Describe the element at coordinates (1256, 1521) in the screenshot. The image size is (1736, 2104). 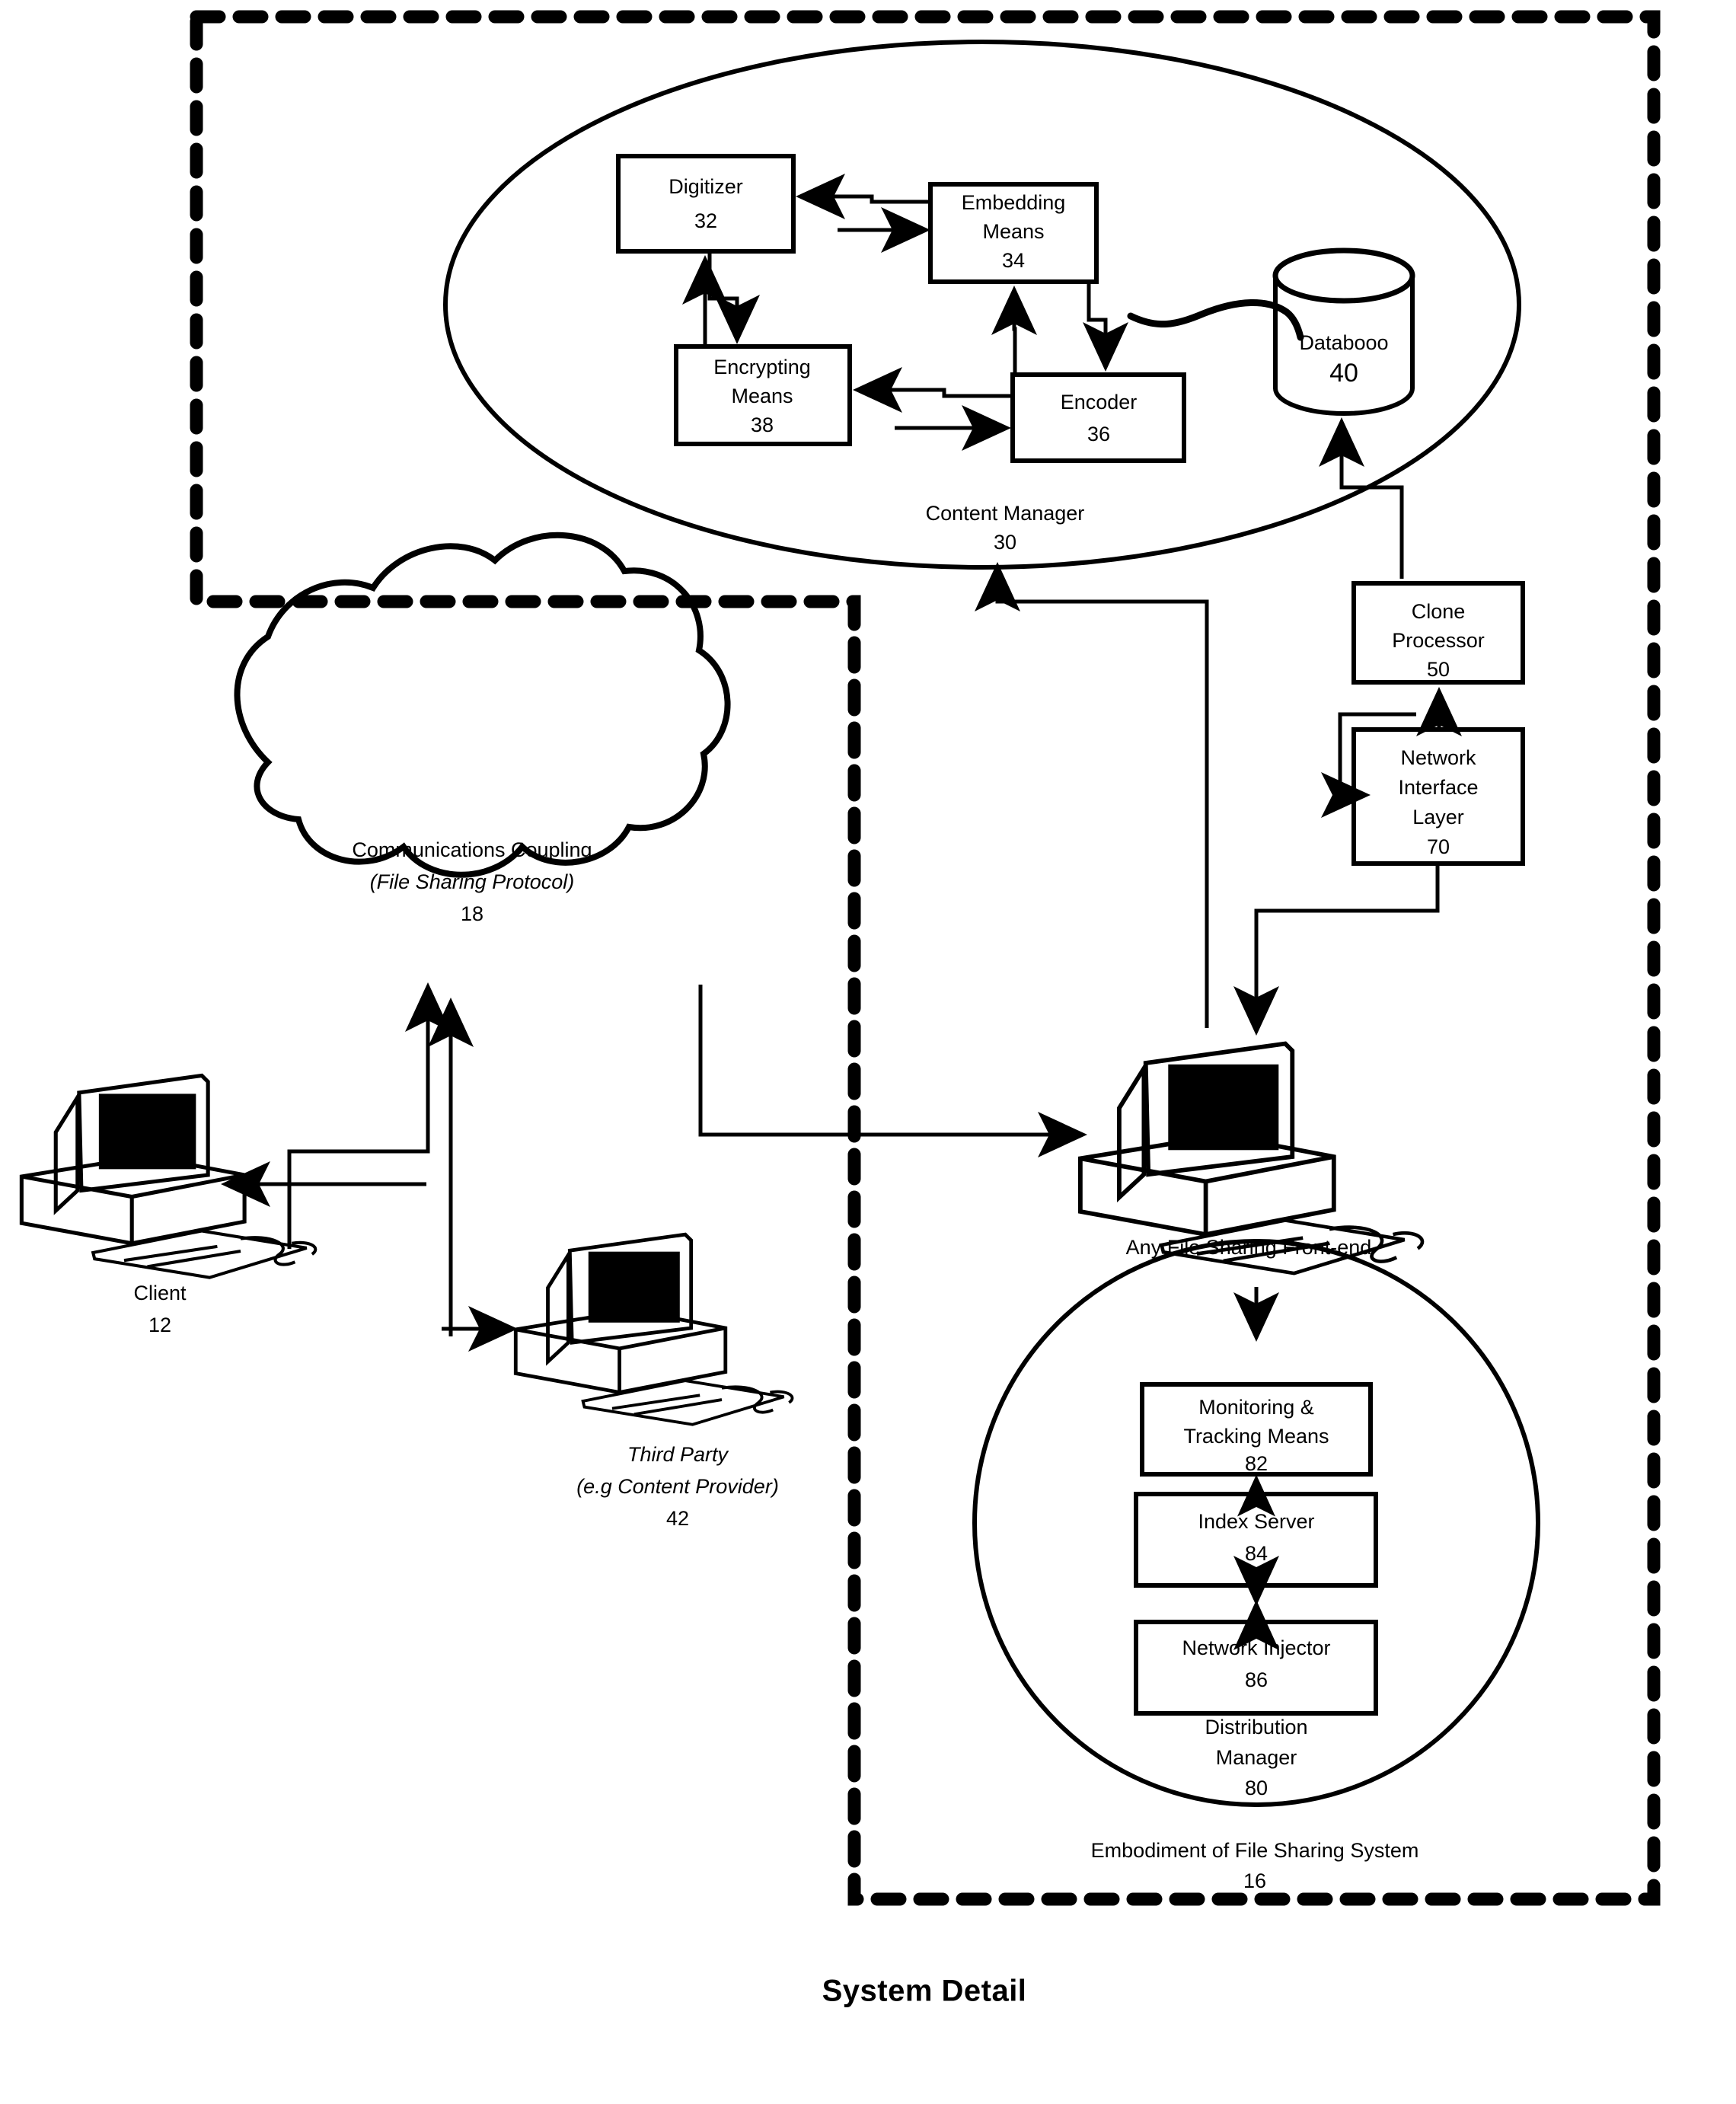
I see `index-server-label: Index Server` at that location.